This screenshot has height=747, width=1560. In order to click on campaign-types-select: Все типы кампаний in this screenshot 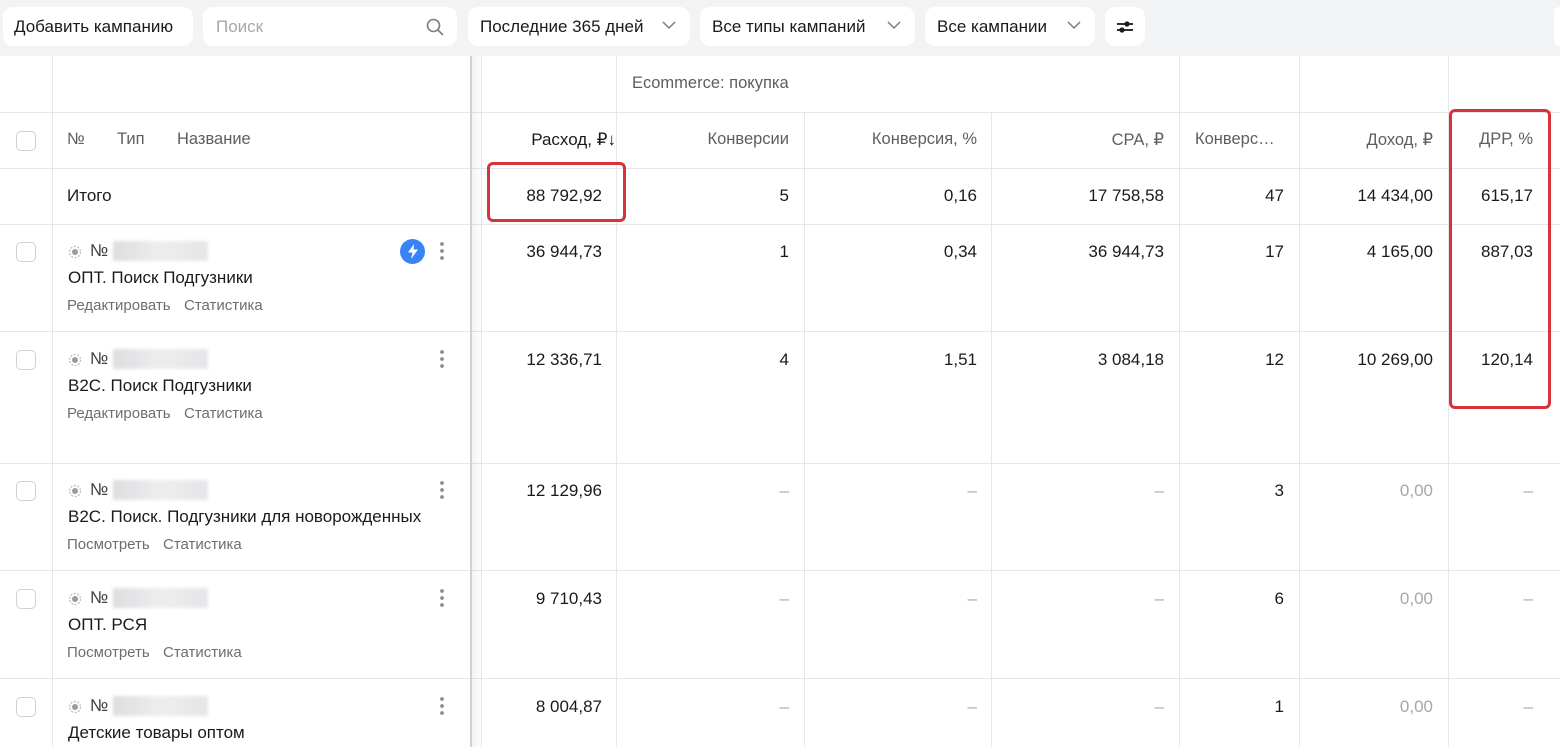, I will do `click(807, 26)`.